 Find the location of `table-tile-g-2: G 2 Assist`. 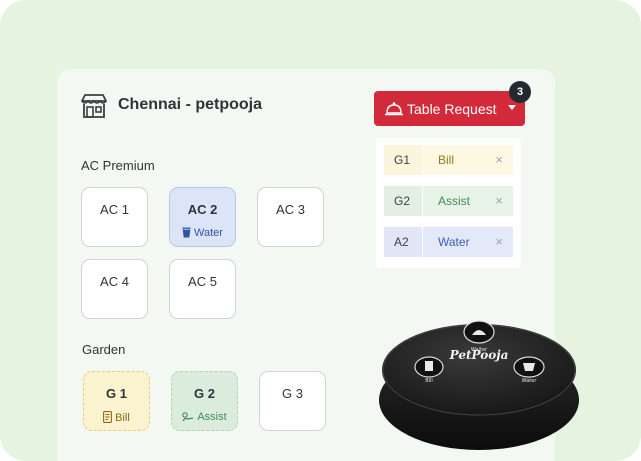

table-tile-g-2: G 2 Assist is located at coordinates (204, 401).